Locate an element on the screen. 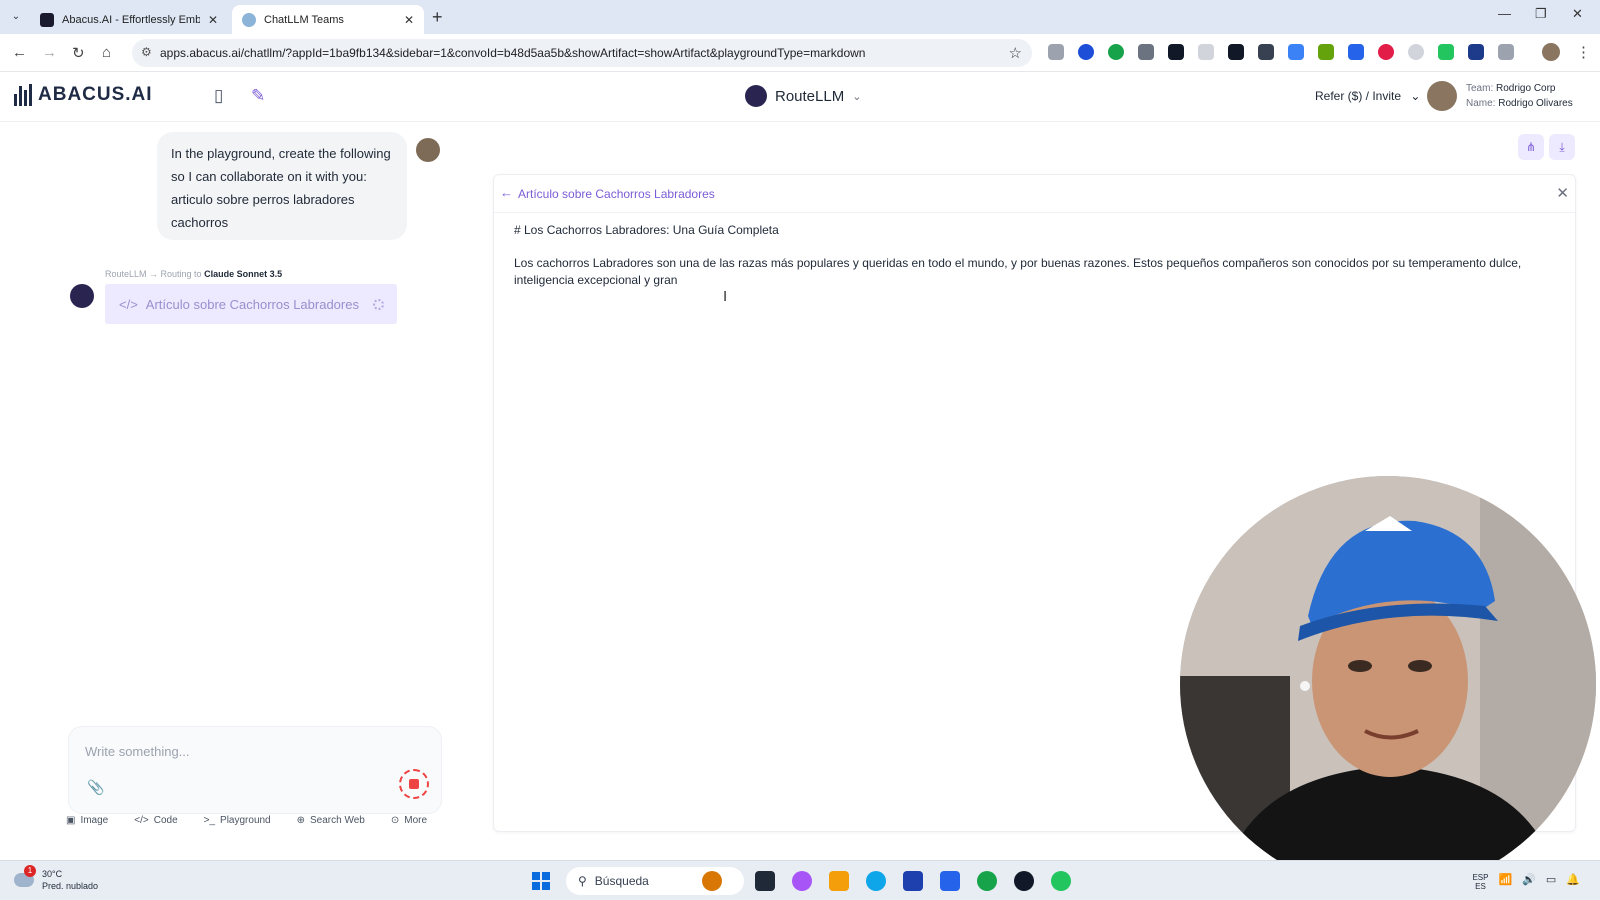  app-icon is located at coordinates (1024, 881).